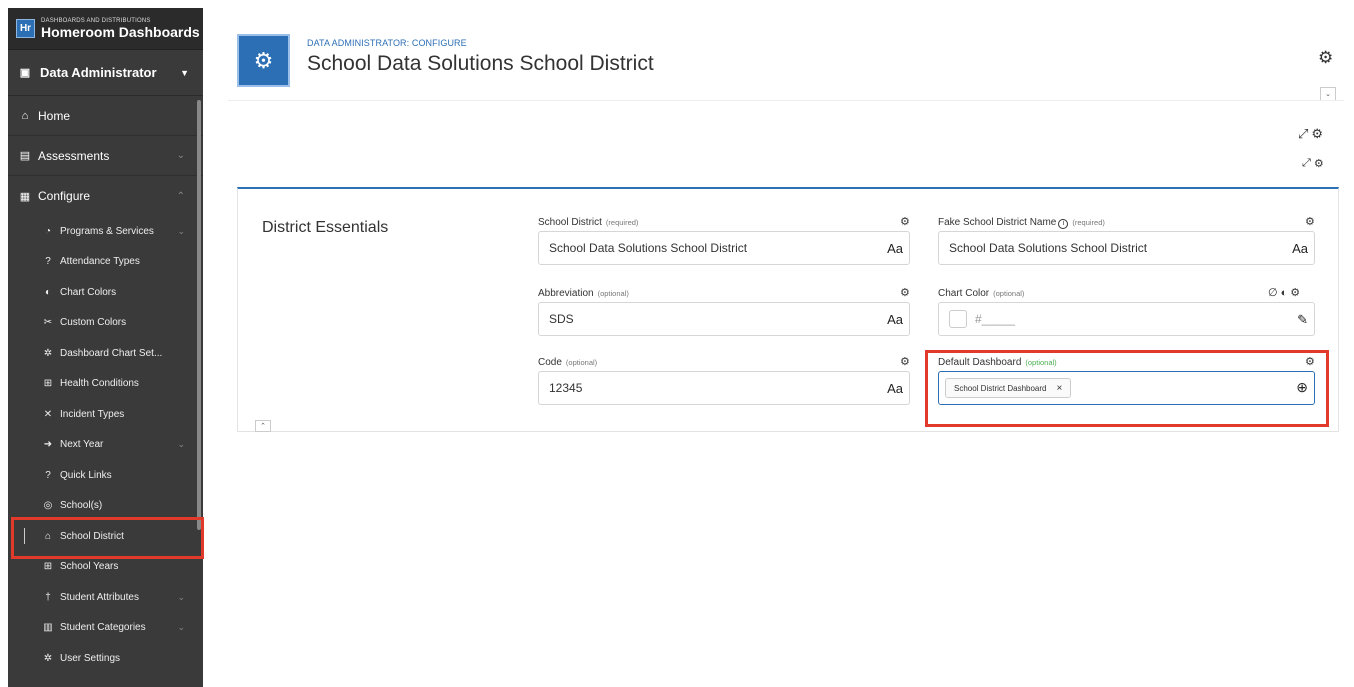 The image size is (1354, 687). I want to click on page-title: School Data Solutions School District, so click(480, 63).